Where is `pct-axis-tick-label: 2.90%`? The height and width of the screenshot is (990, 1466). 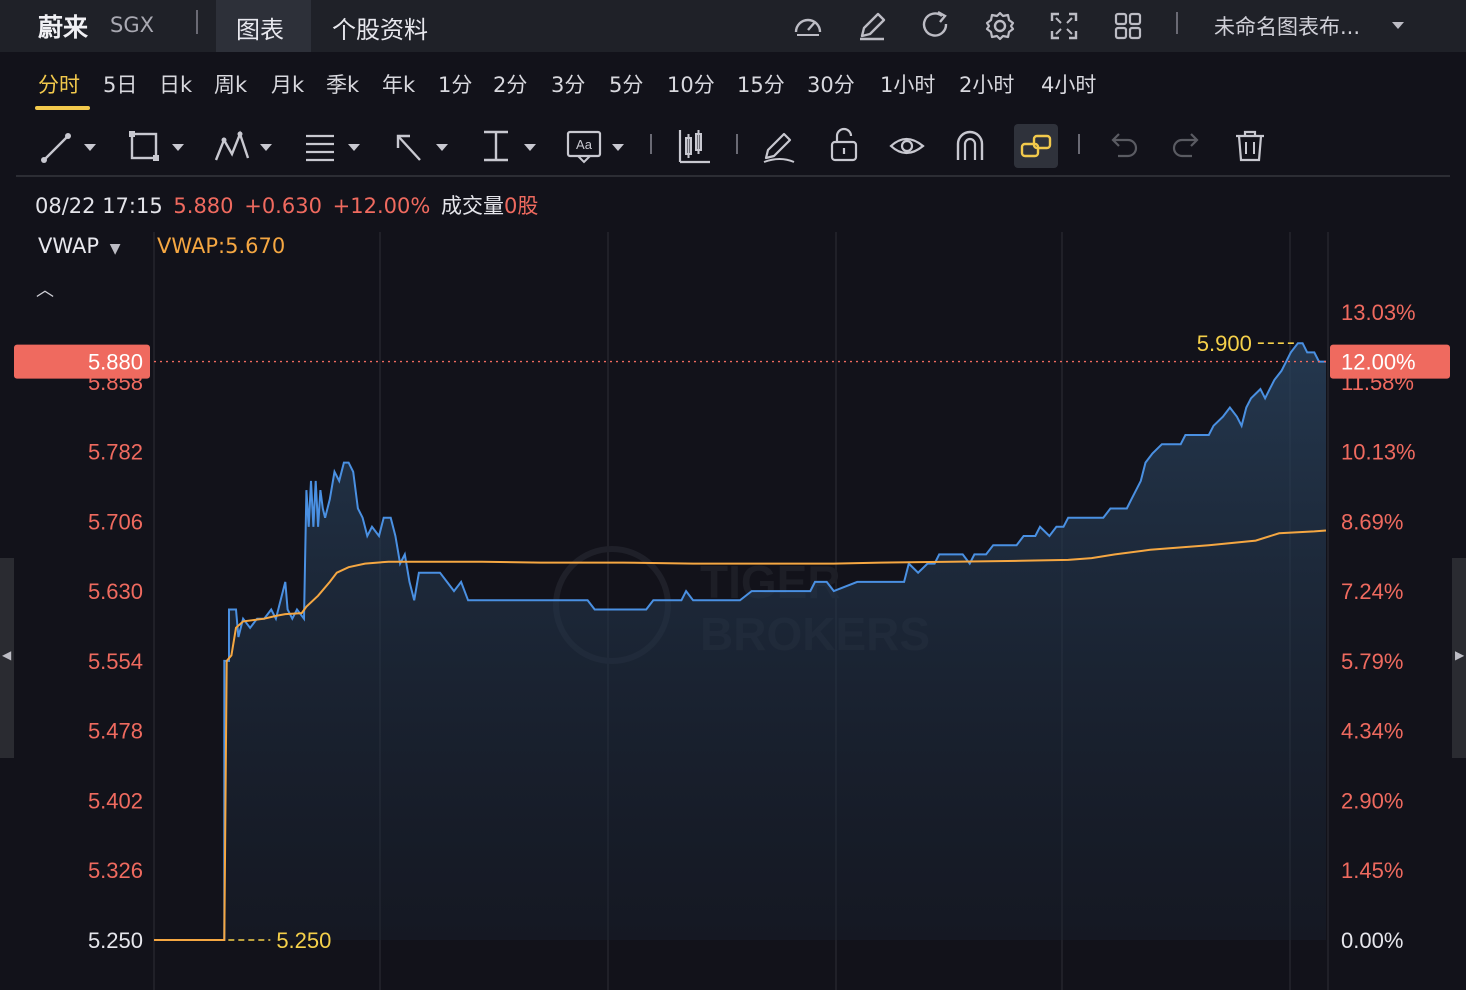 pct-axis-tick-label: 2.90% is located at coordinates (1372, 800).